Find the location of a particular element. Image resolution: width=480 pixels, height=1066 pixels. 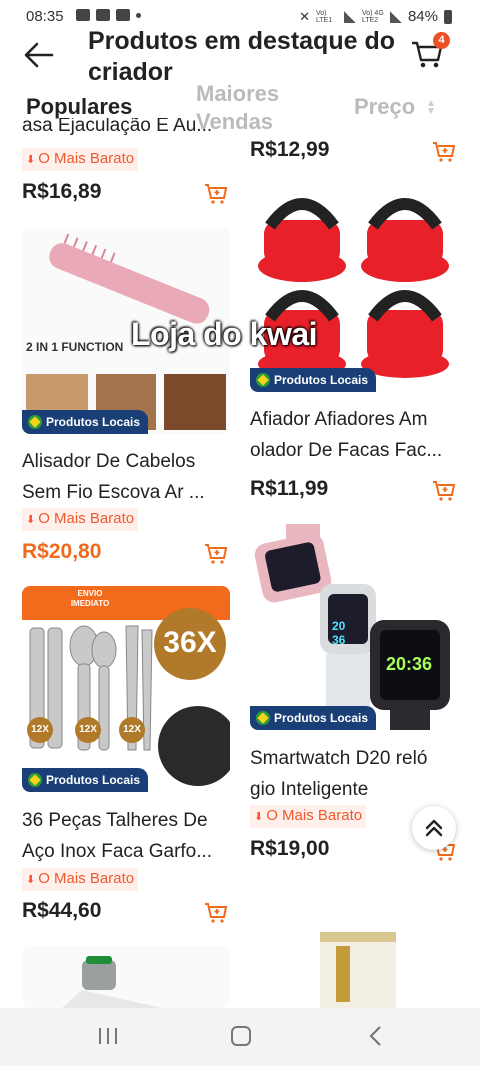

product-price: R$44,60 is located at coordinates (62, 910).